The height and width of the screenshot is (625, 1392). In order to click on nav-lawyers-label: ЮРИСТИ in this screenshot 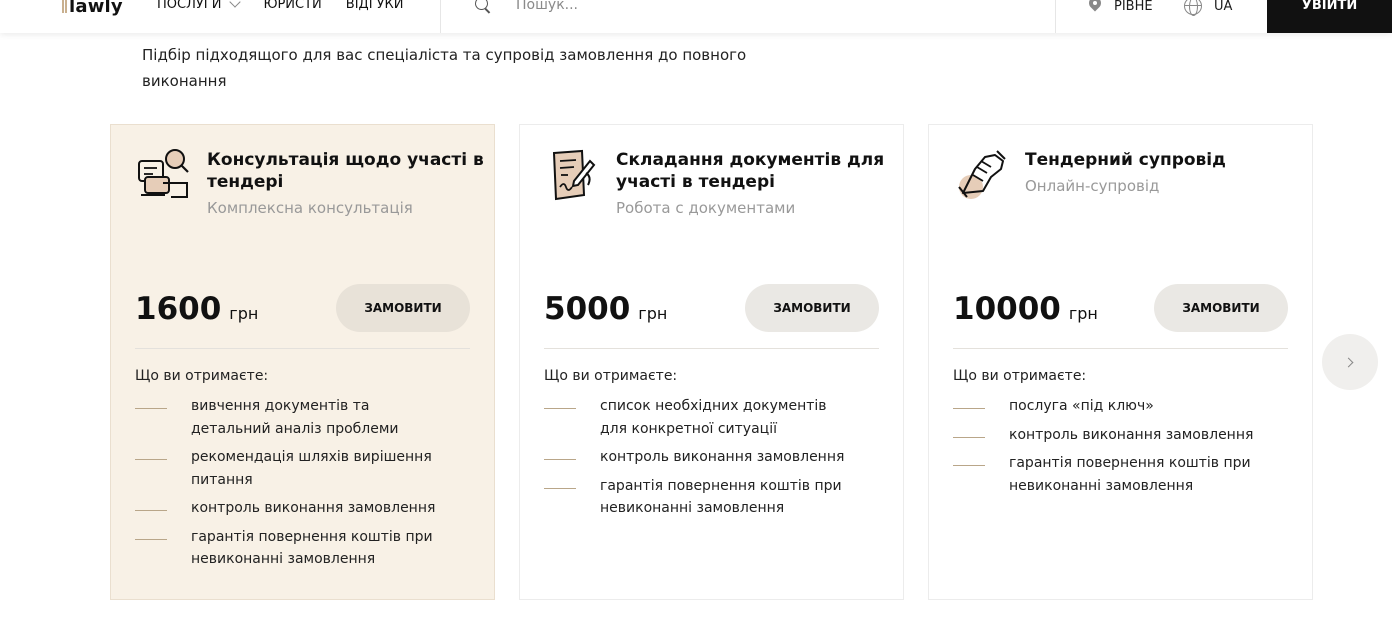, I will do `click(292, 6)`.